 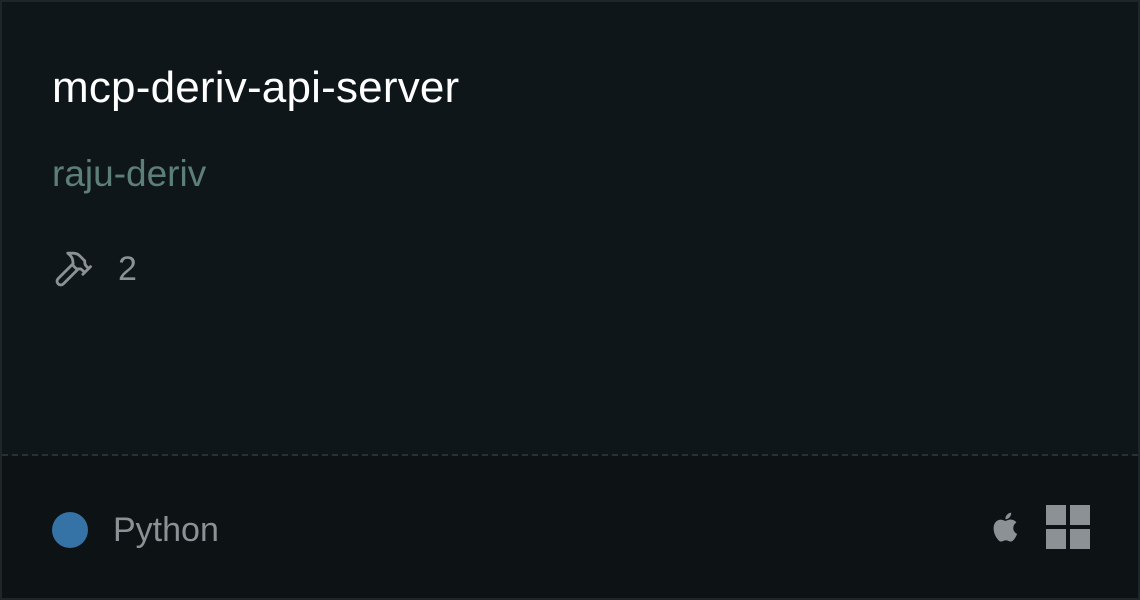 I want to click on tool-count-value: 2, so click(x=127, y=269).